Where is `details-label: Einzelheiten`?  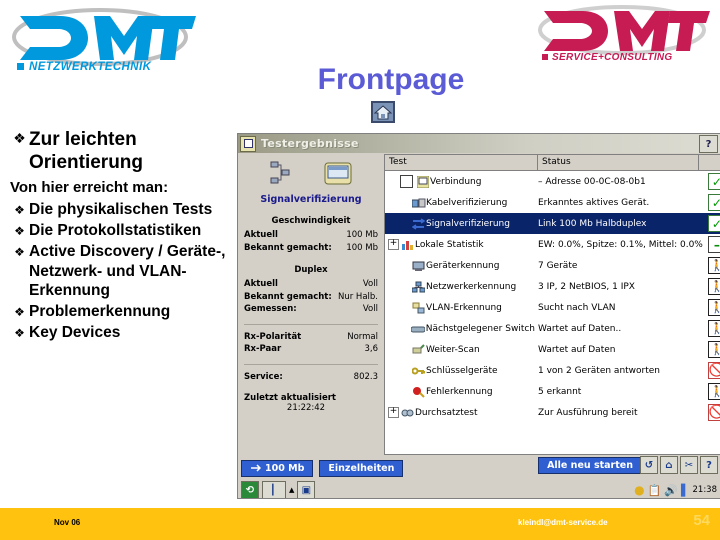 details-label: Einzelheiten is located at coordinates (361, 468).